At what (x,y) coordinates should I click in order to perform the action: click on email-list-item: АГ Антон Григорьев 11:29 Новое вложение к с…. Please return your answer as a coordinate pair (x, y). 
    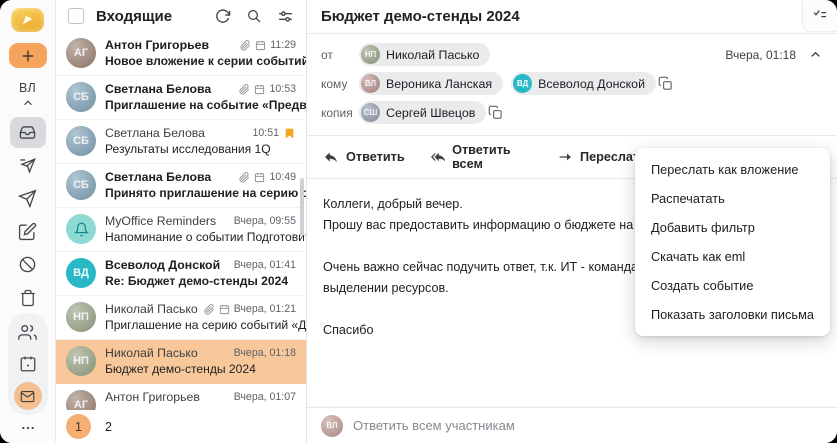
    Looking at the image, I should click on (181, 54).